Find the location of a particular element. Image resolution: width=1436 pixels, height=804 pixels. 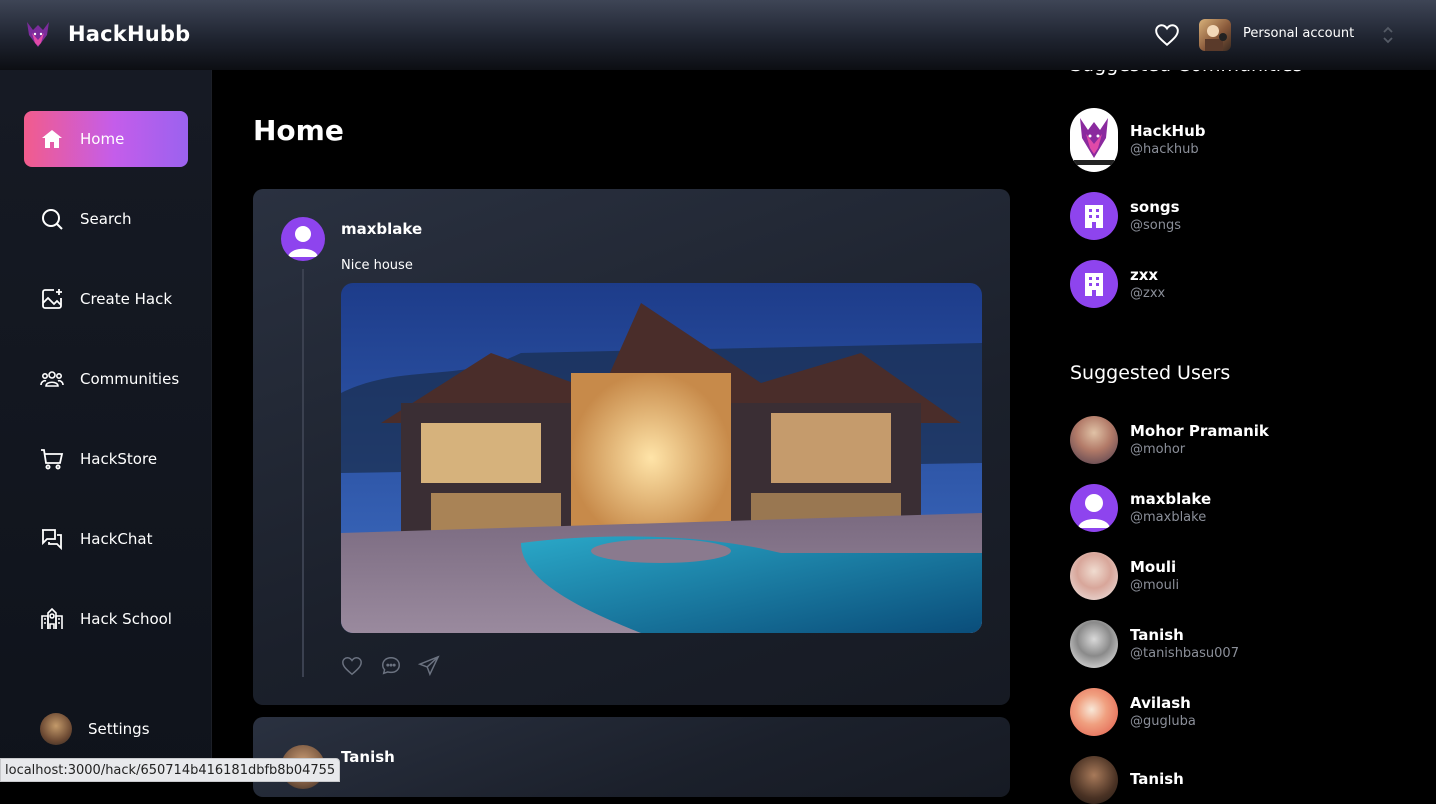

sidebar-item-label: Home is located at coordinates (102, 139).